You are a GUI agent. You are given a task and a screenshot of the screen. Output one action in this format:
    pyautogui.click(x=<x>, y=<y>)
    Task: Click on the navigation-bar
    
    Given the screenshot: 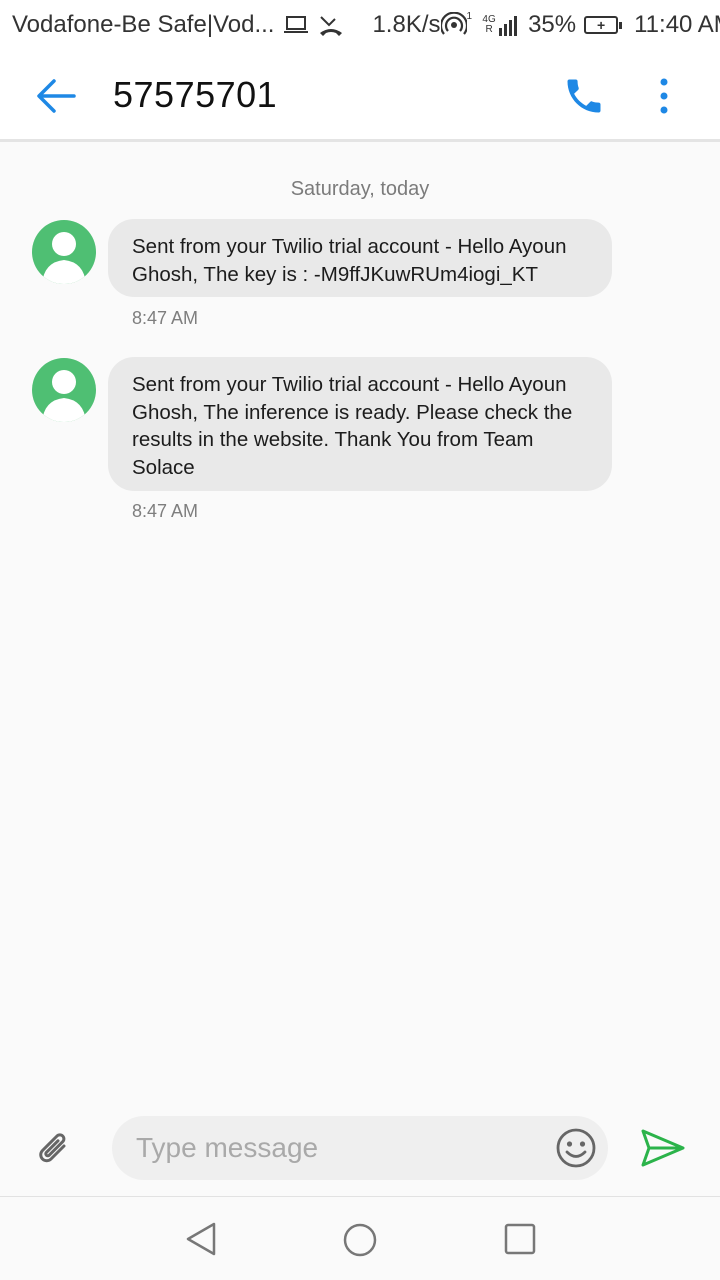 What is the action you would take?
    pyautogui.click(x=360, y=1238)
    